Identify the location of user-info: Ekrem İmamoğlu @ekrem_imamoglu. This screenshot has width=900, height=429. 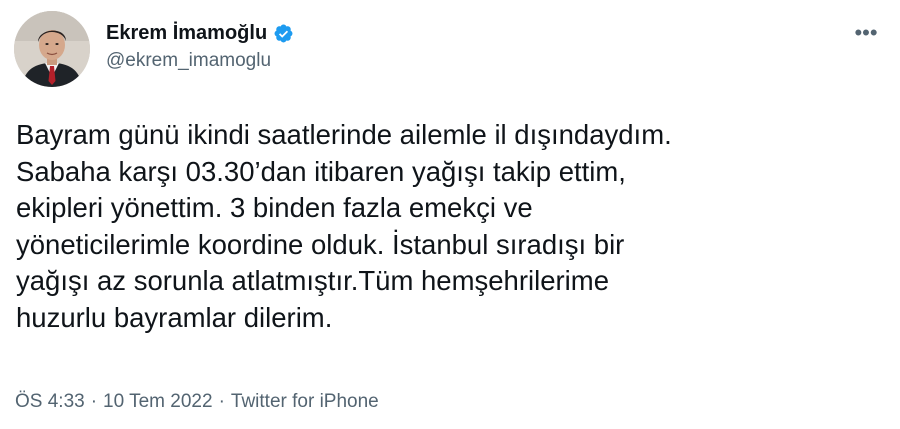
(200, 46).